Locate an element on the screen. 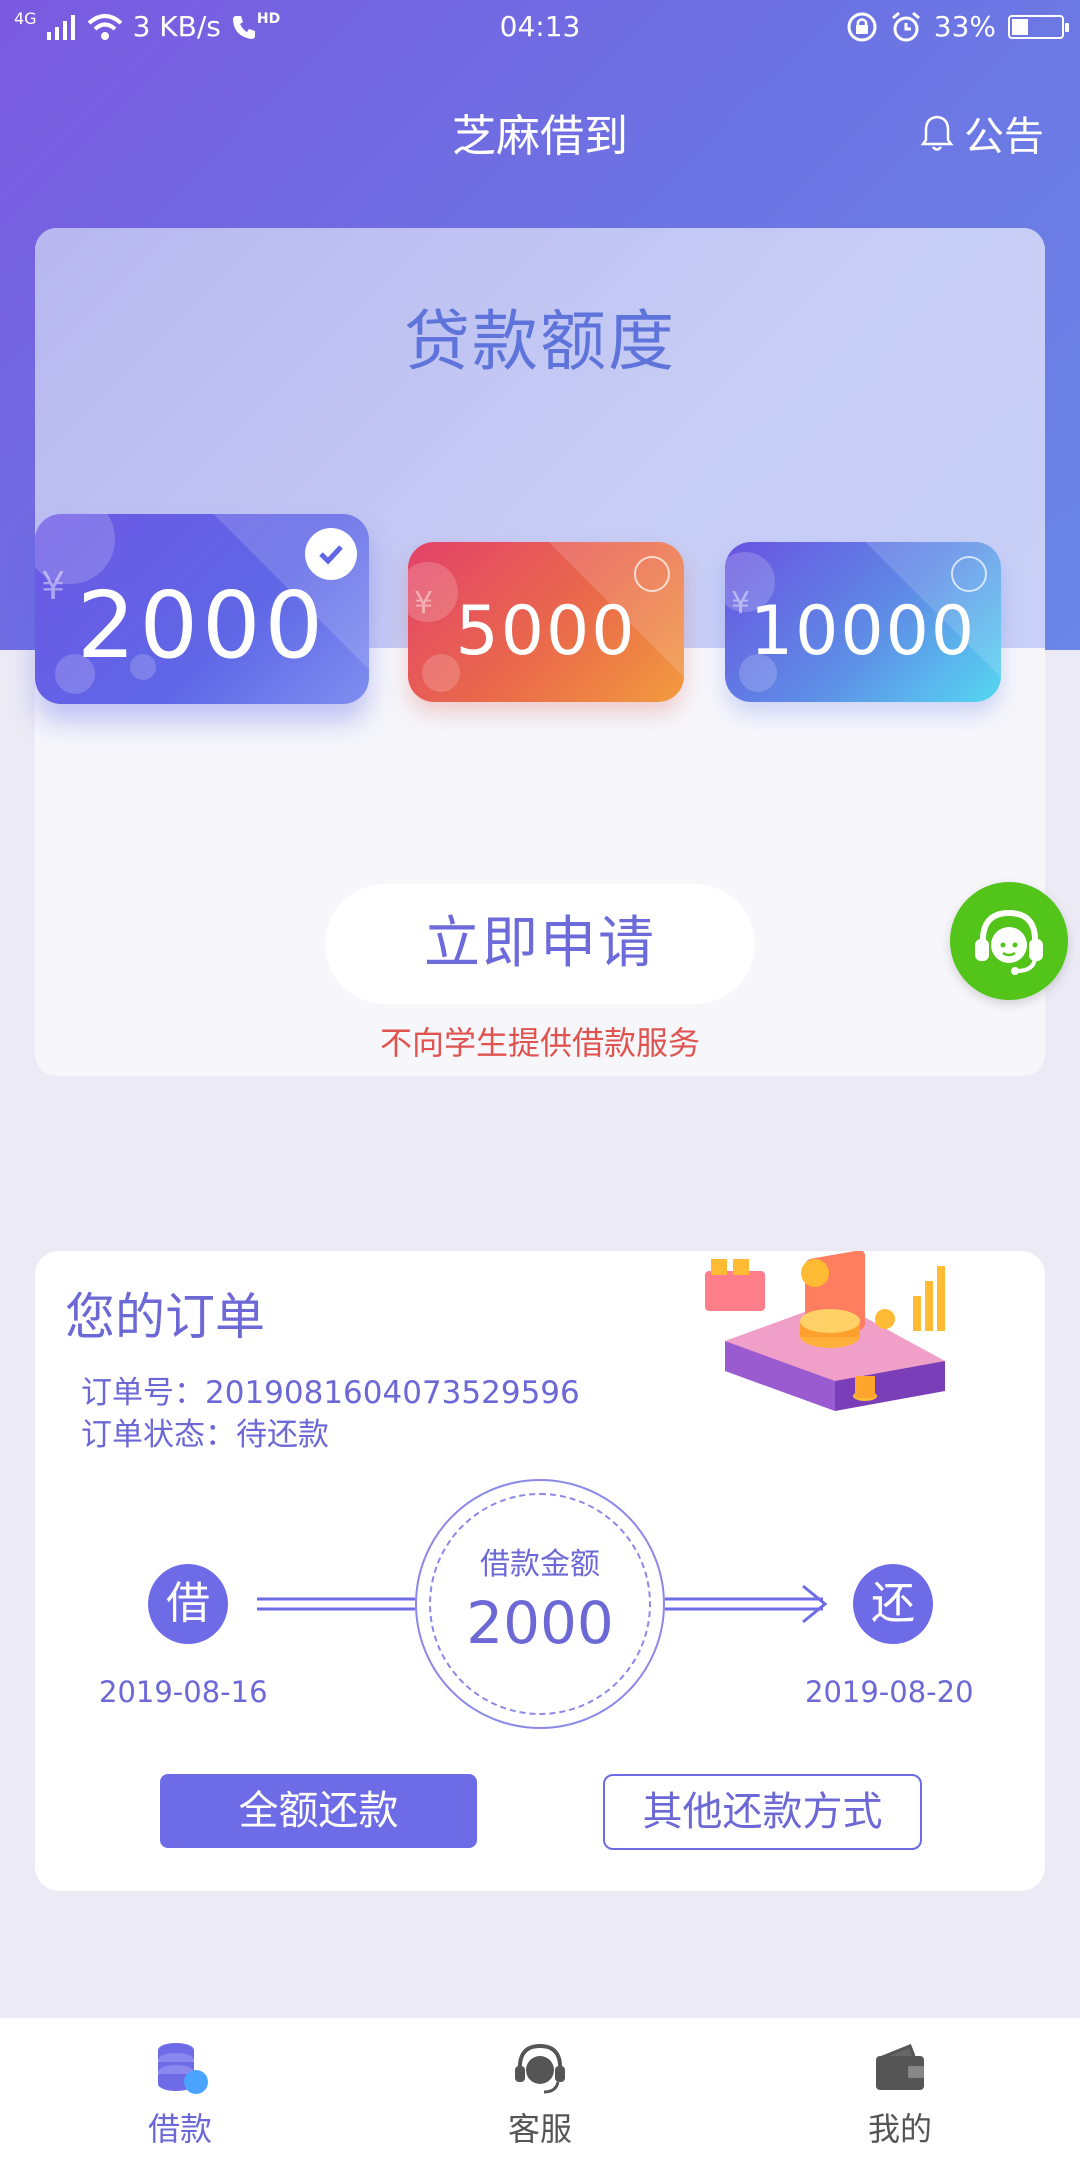 The width and height of the screenshot is (1080, 2160). amount-option-2000: ¥ 2000 is located at coordinates (202, 609).